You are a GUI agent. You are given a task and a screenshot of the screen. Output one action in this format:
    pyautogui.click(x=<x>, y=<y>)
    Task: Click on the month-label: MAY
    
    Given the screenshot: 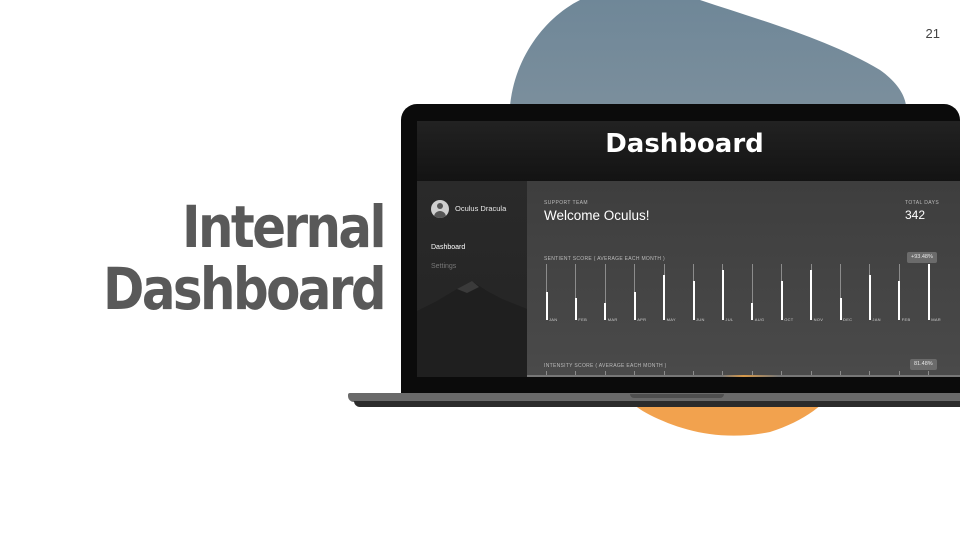 What is the action you would take?
    pyautogui.click(x=671, y=319)
    